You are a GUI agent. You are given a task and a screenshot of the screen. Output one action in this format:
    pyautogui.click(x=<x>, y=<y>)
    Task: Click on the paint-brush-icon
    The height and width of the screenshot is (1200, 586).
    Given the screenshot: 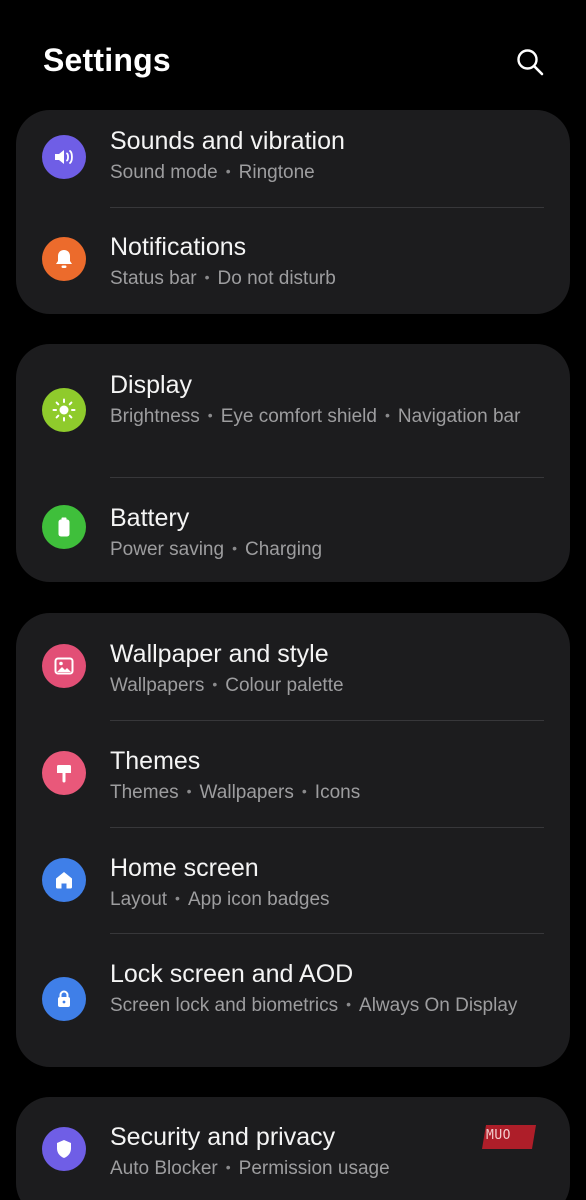 What is the action you would take?
    pyautogui.click(x=64, y=774)
    